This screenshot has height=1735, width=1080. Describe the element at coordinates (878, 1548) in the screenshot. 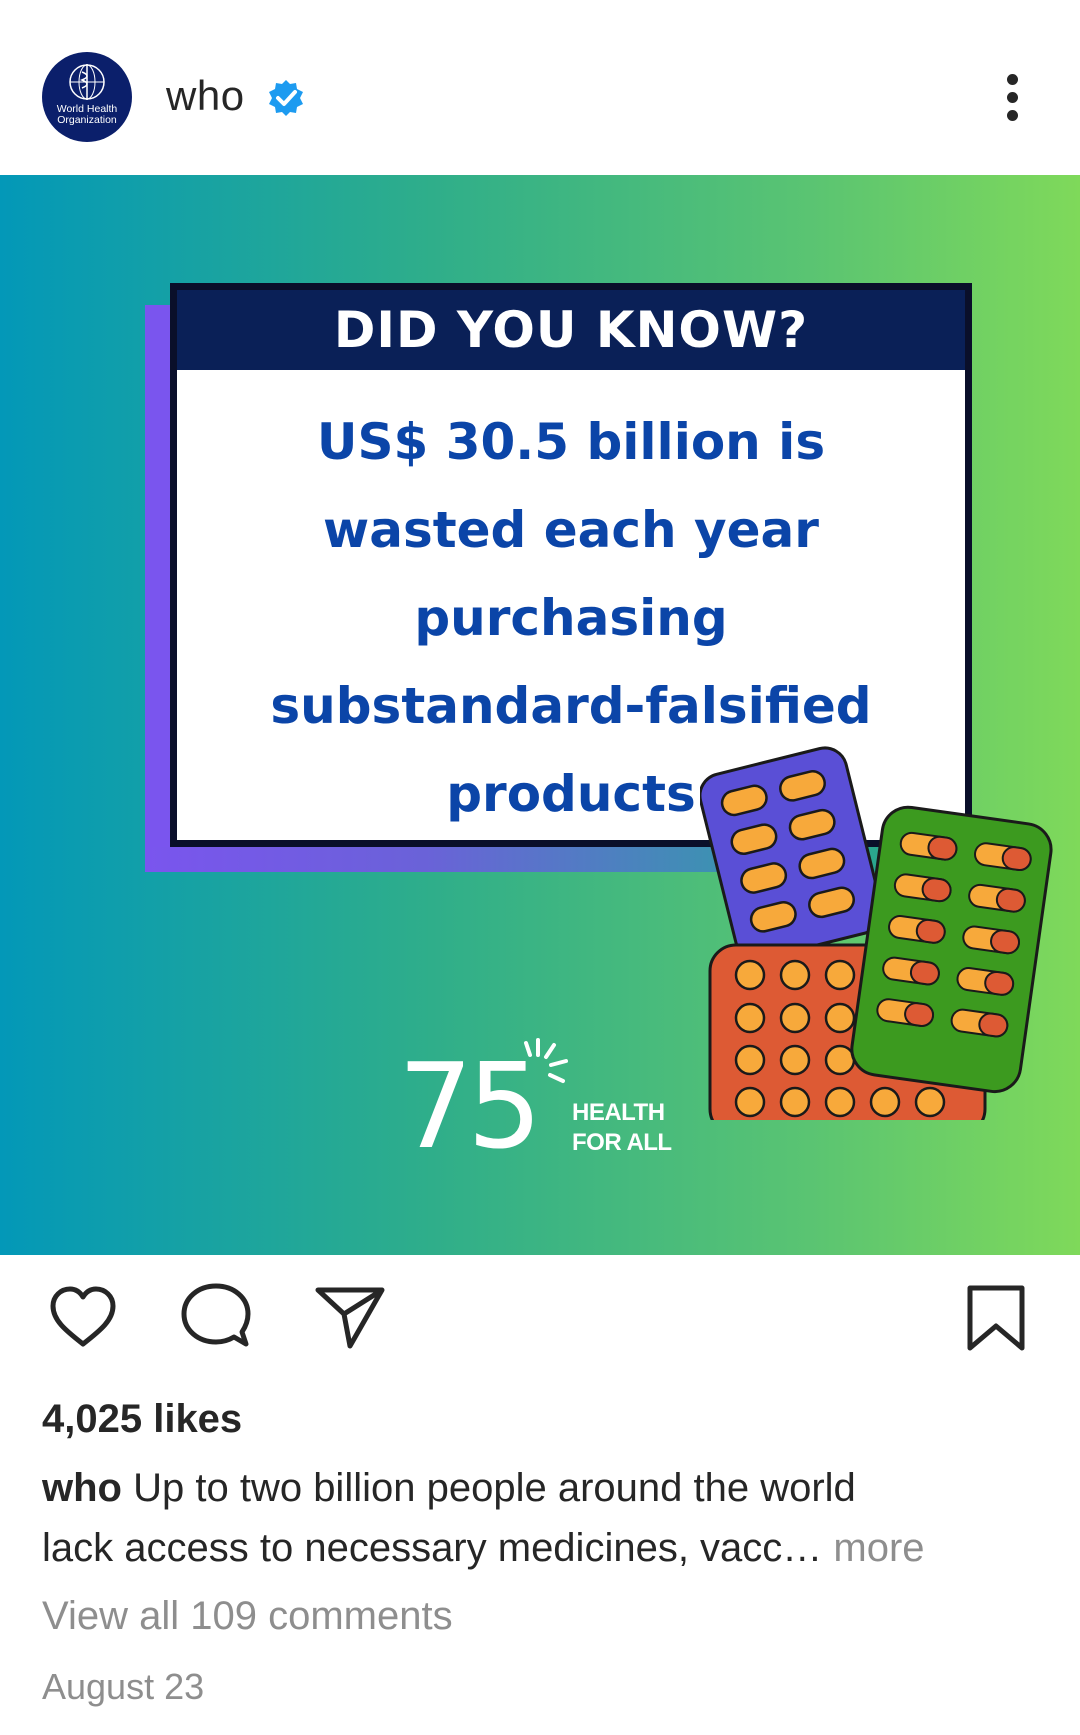

I see `caption-more-link: more` at that location.